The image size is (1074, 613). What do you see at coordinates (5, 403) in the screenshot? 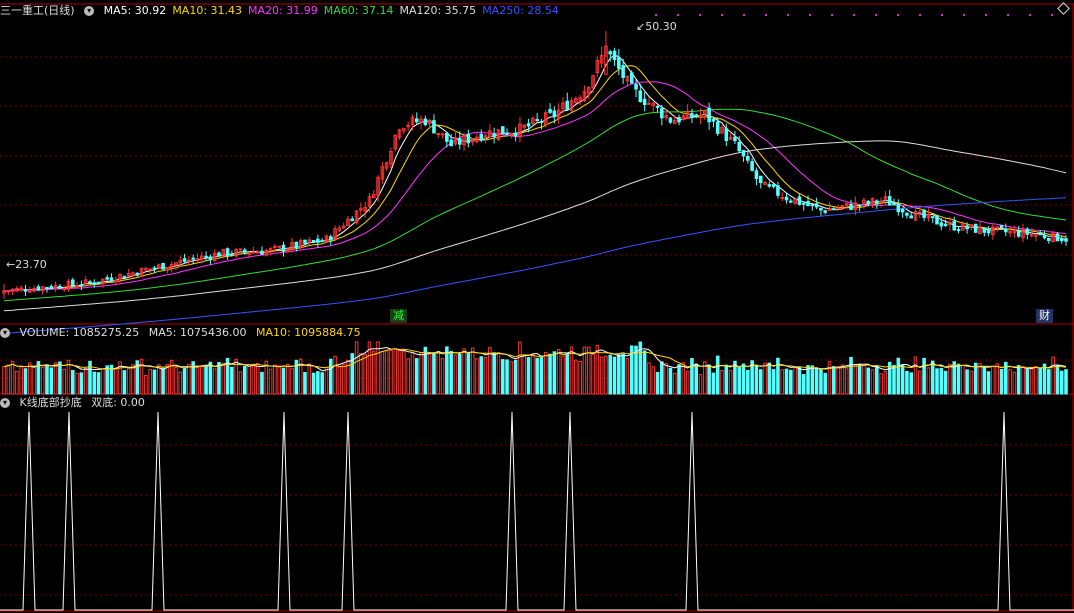
I see `indicator-dropdown-icon: ▾` at bounding box center [5, 403].